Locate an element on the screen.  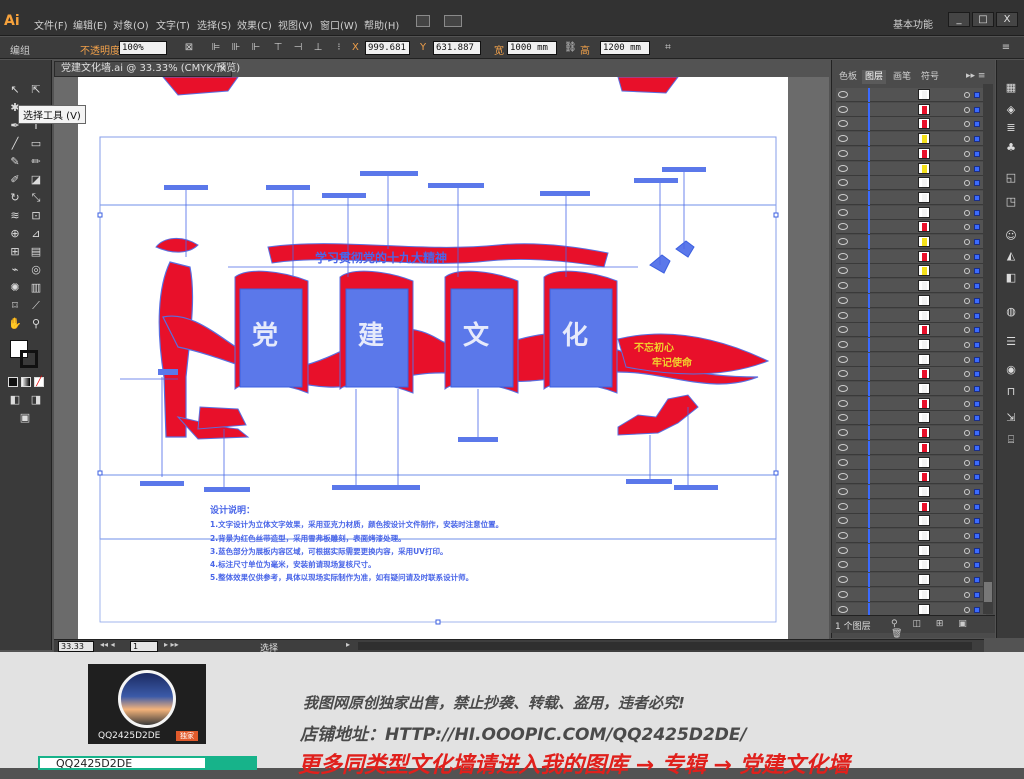
menu-view: 视图(V) is located at coordinates (295, 24).